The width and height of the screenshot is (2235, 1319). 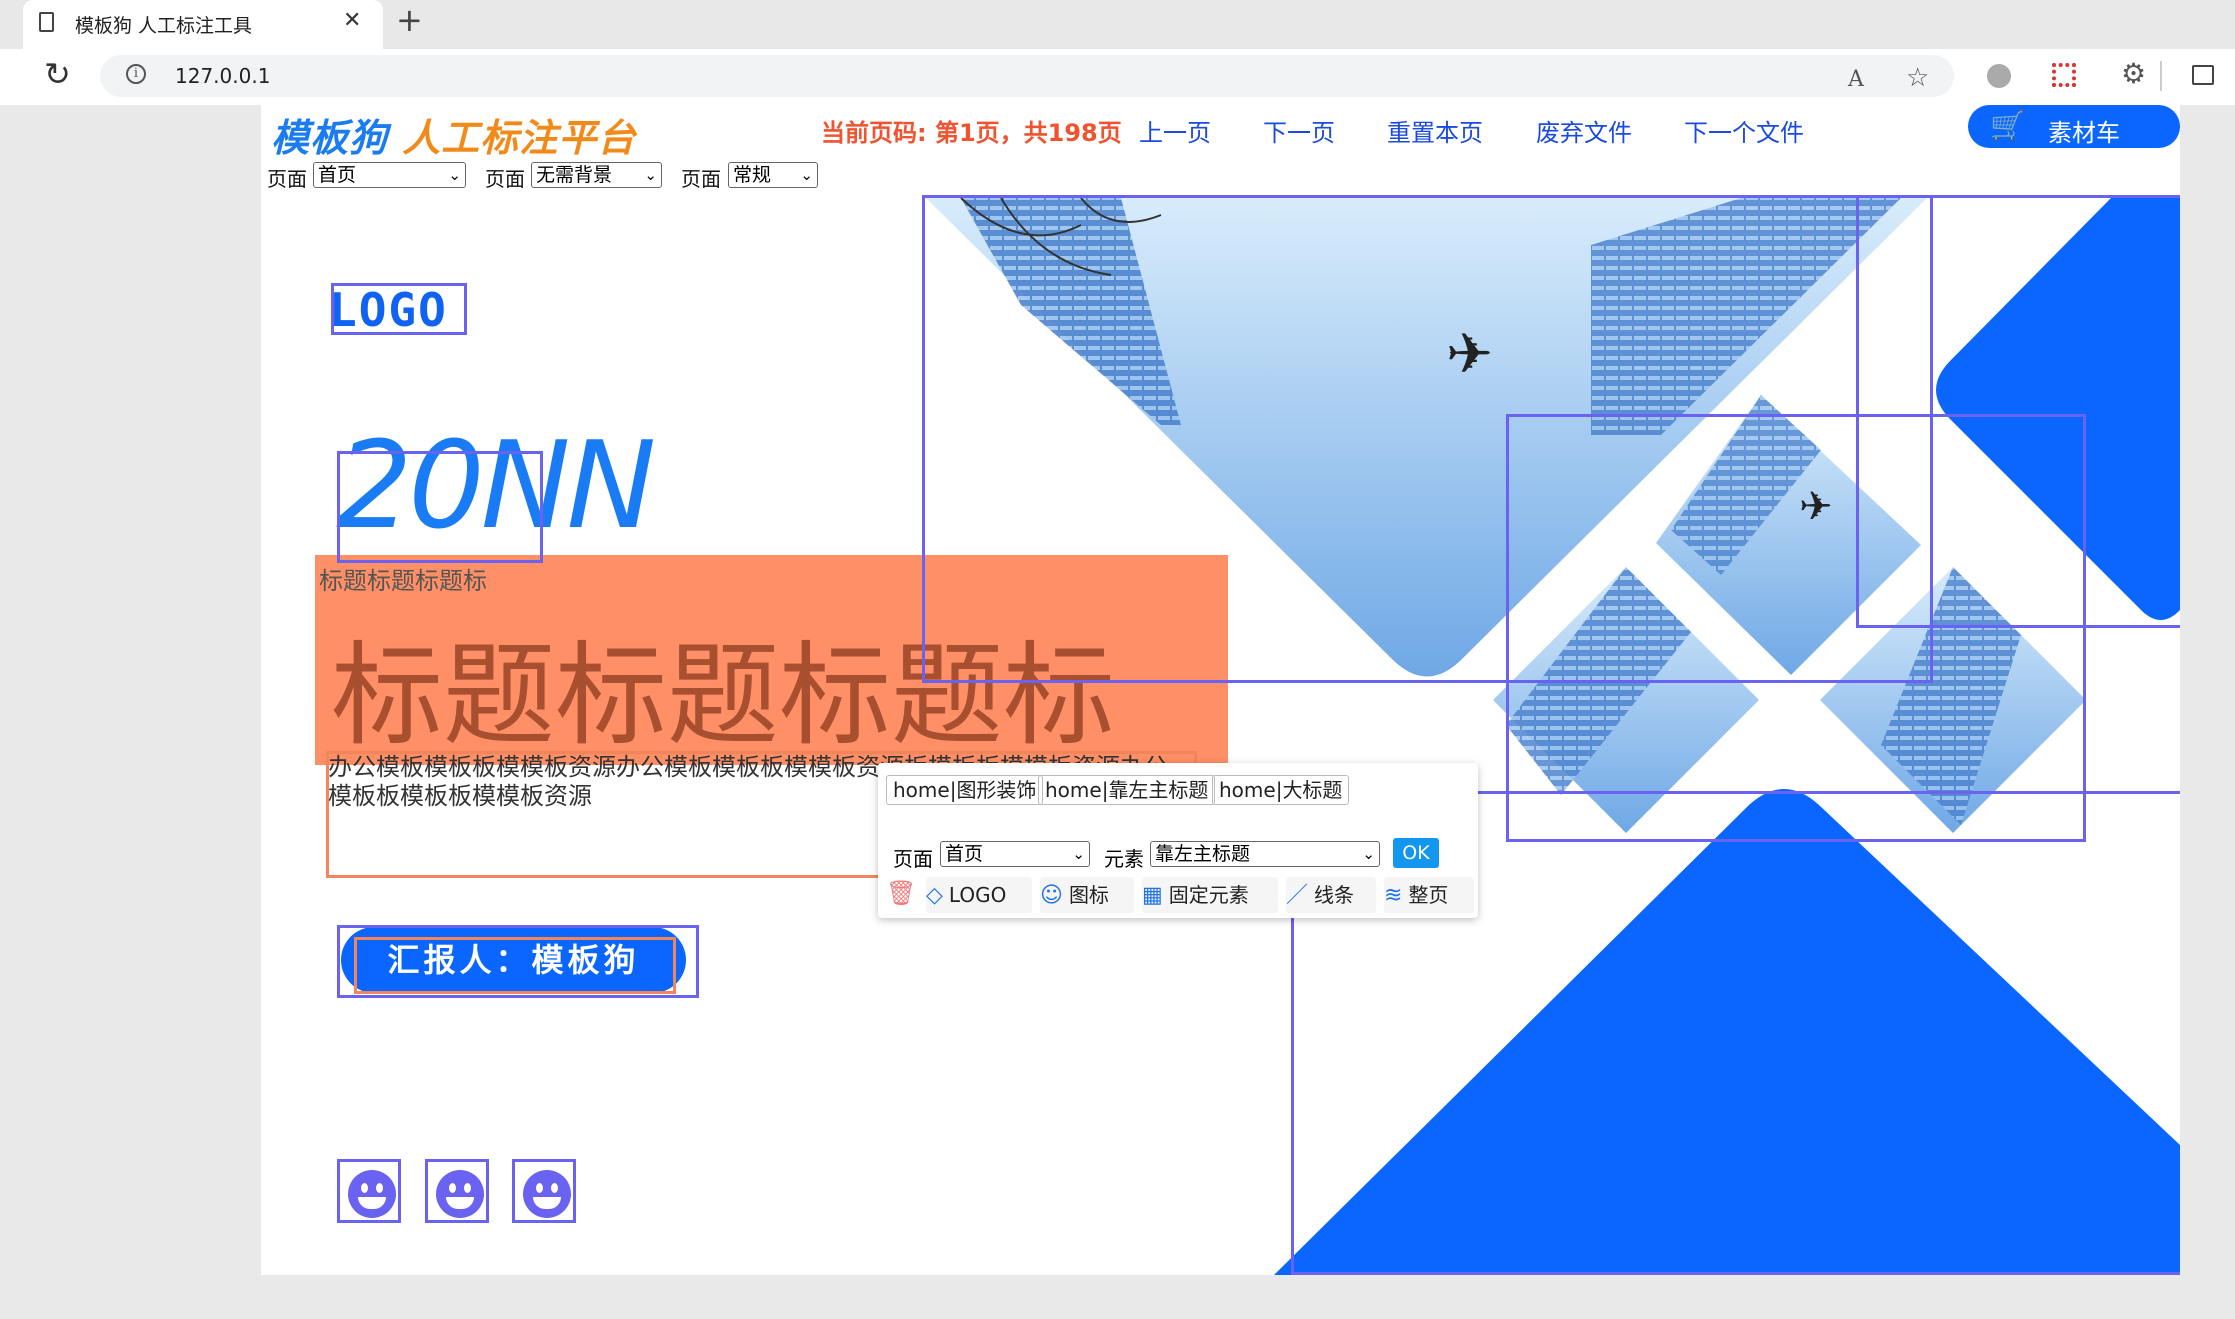 I want to click on toolbar-divider, so click(x=2161, y=76).